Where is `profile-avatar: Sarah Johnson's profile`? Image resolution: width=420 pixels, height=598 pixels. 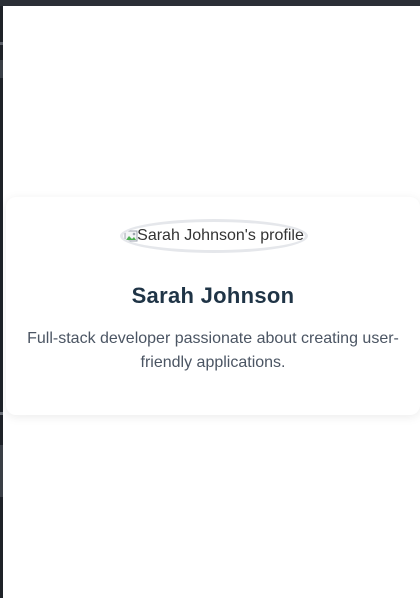
profile-avatar: Sarah Johnson's profile is located at coordinates (214, 236).